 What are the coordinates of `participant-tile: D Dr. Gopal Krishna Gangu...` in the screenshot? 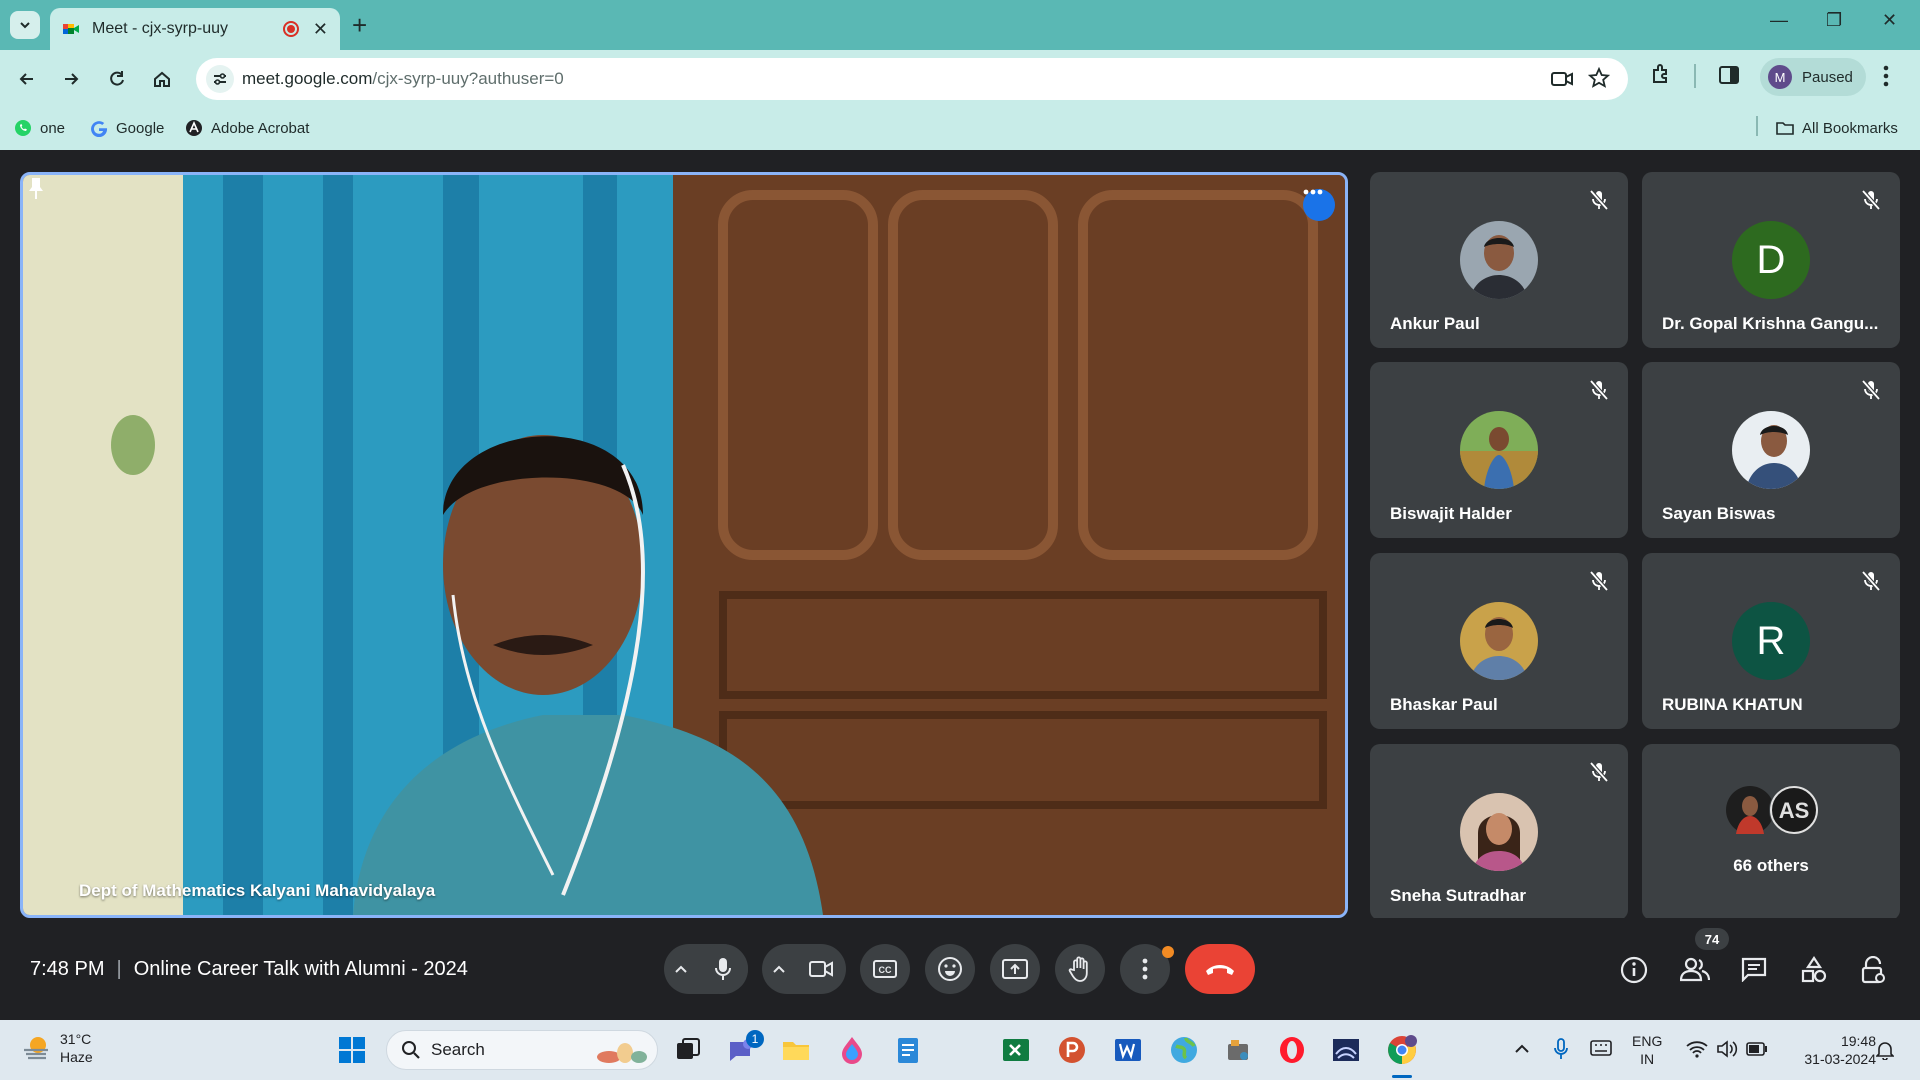 It's located at (1771, 260).